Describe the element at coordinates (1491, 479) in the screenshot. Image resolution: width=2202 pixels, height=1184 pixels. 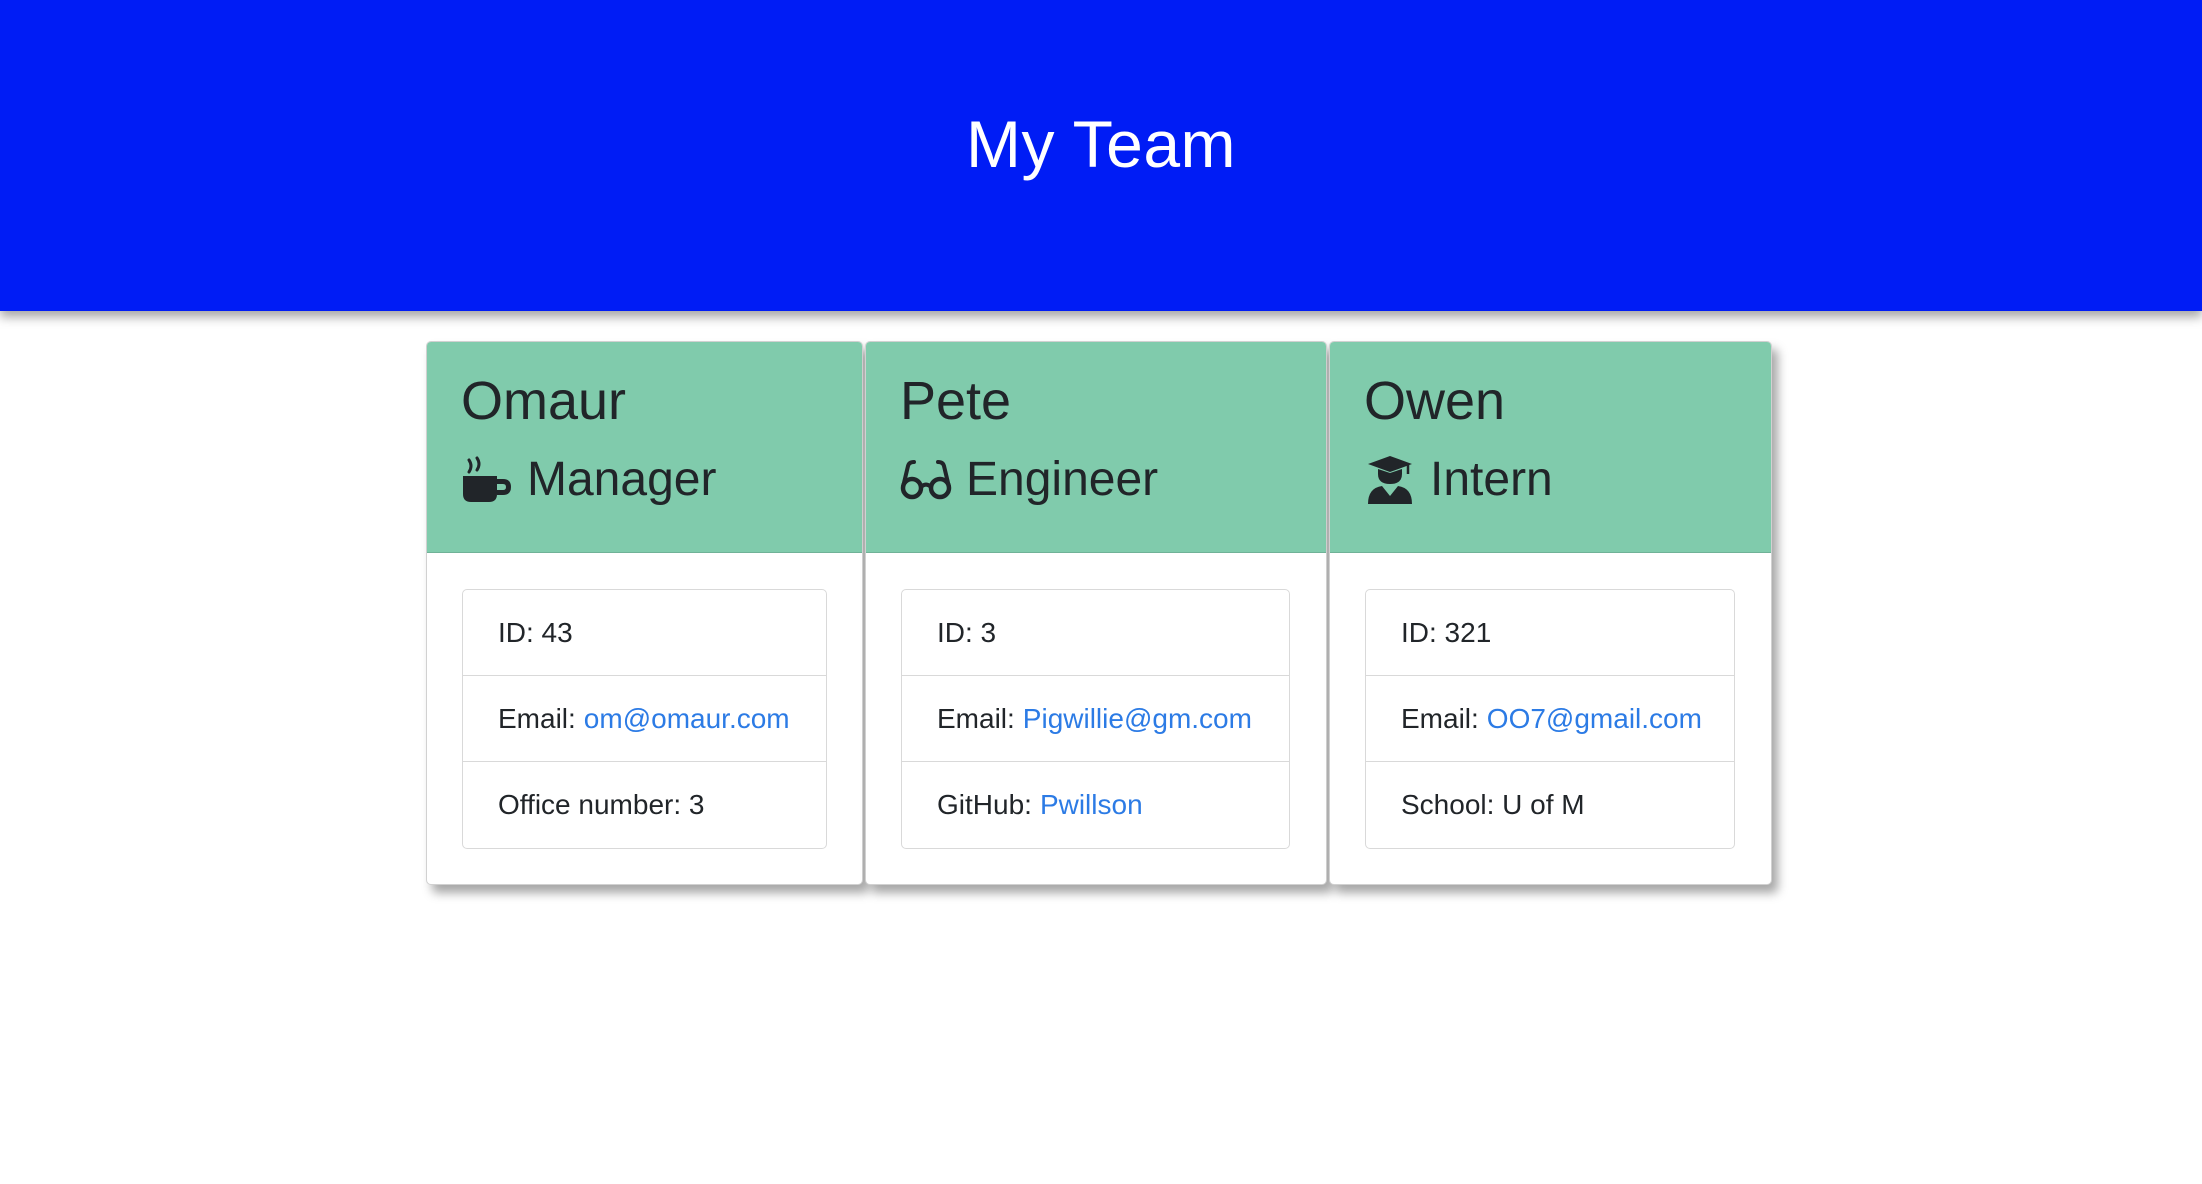
I see `role-label: Intern` at that location.